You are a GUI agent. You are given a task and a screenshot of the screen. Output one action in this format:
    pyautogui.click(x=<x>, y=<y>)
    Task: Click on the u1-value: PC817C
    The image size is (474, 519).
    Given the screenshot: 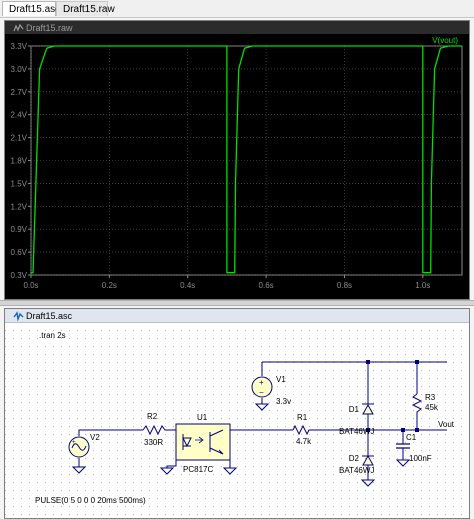 What is the action you would take?
    pyautogui.click(x=198, y=469)
    